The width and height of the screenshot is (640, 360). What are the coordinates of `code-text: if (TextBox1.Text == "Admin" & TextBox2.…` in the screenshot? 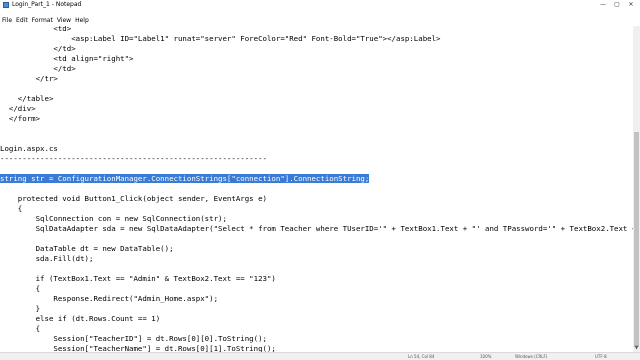 It's located at (138, 278).